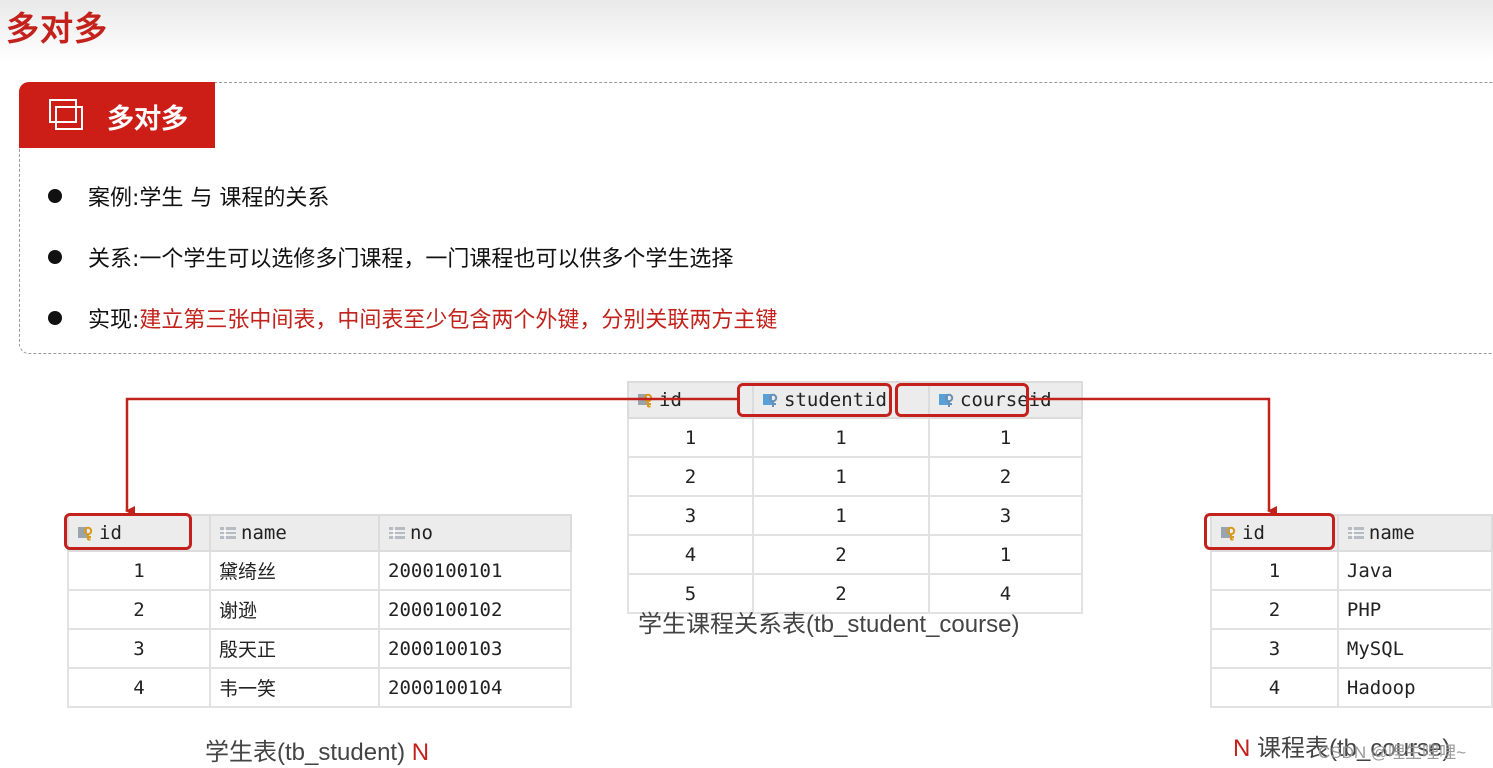 Image resolution: width=1493 pixels, height=768 pixels. Describe the element at coordinates (1153, 456) in the screenshot. I see `courseid-to-course-id-arrow` at that location.